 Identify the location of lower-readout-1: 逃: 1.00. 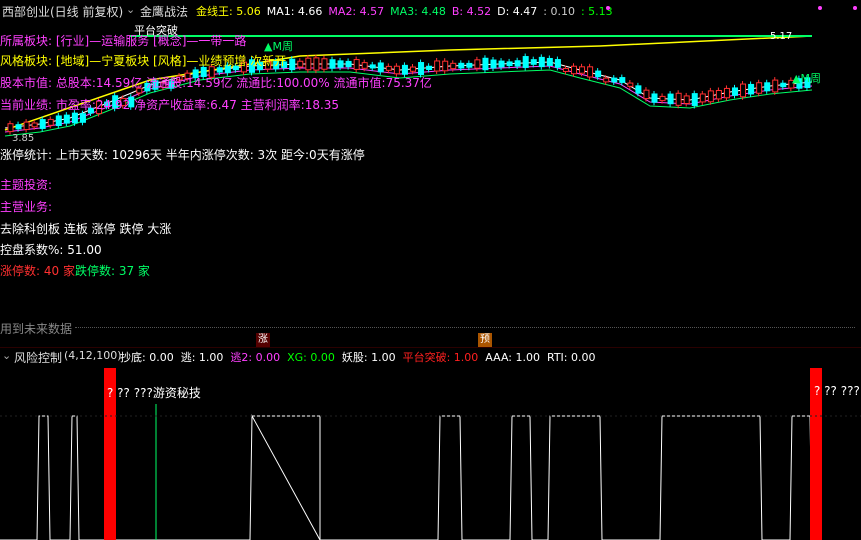
(202, 357).